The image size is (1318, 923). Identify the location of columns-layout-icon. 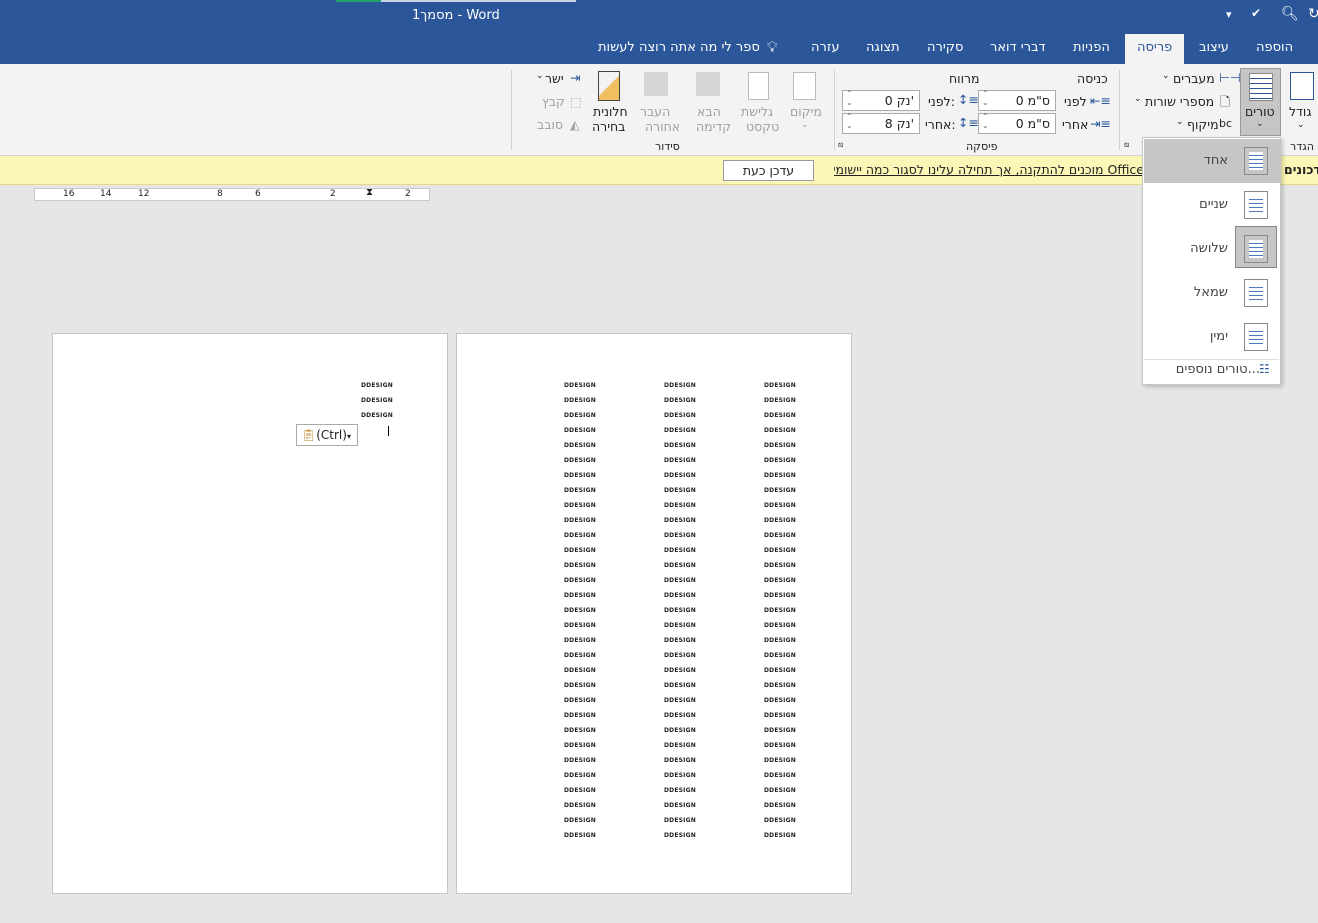
(1256, 293).